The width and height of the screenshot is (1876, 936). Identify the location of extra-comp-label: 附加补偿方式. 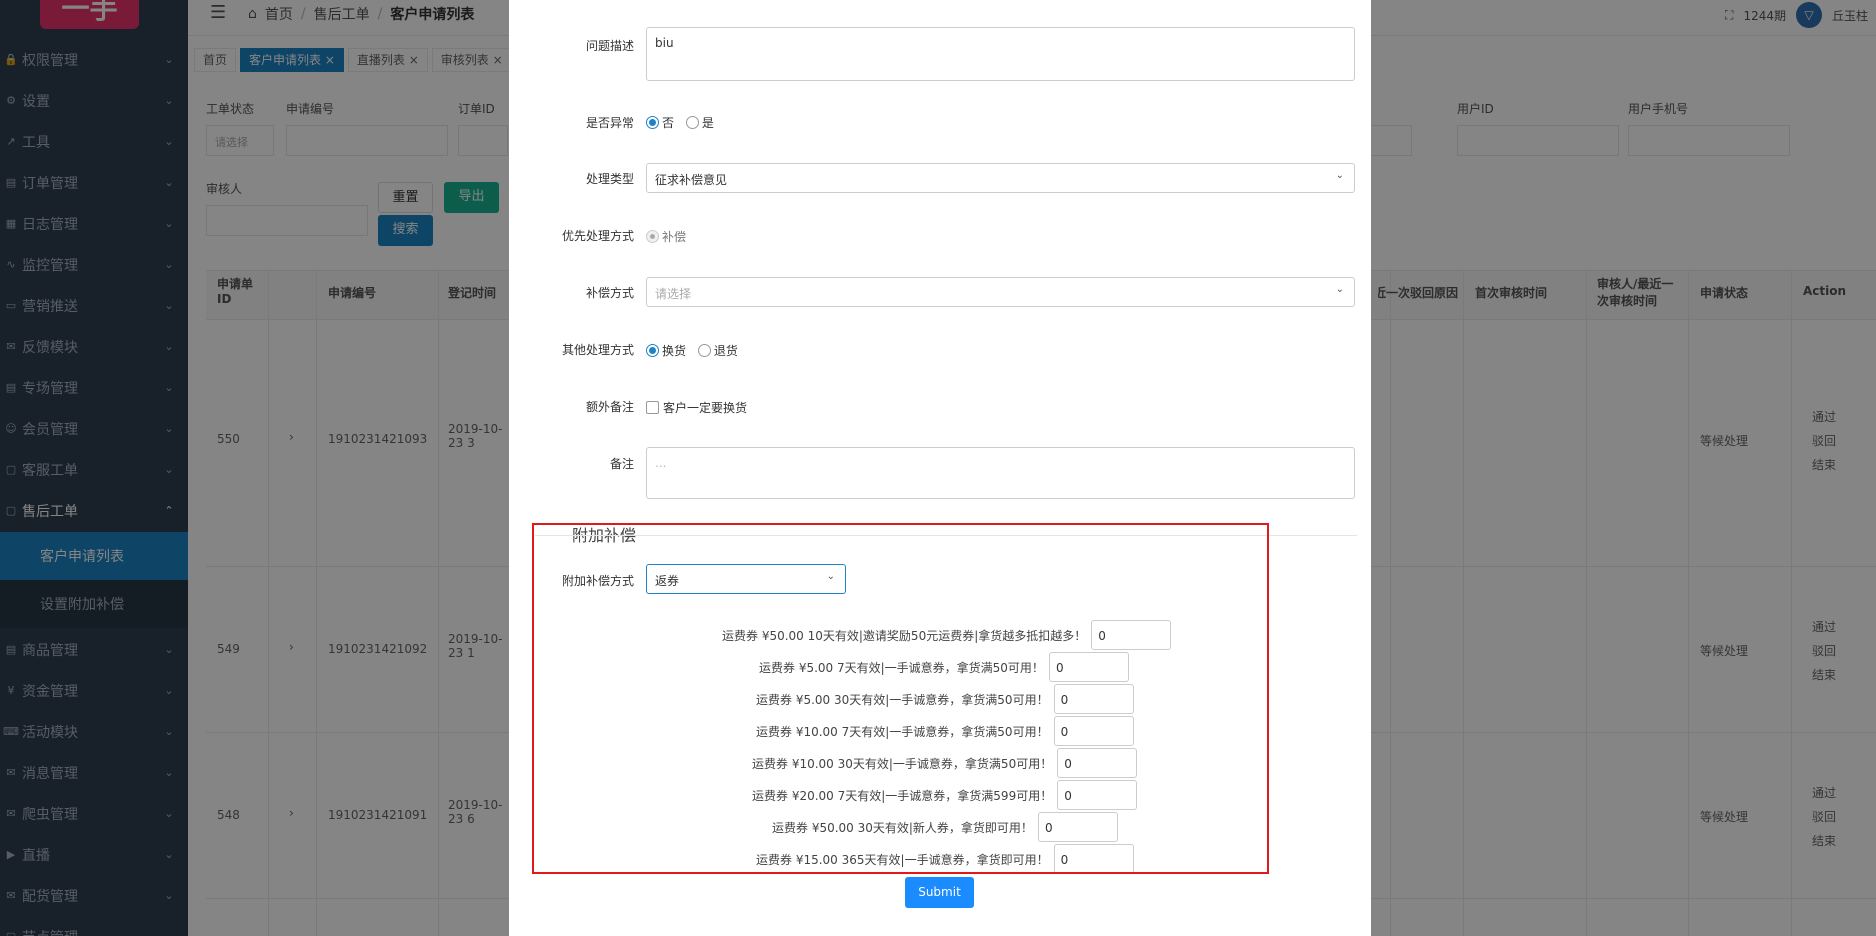
(597, 581).